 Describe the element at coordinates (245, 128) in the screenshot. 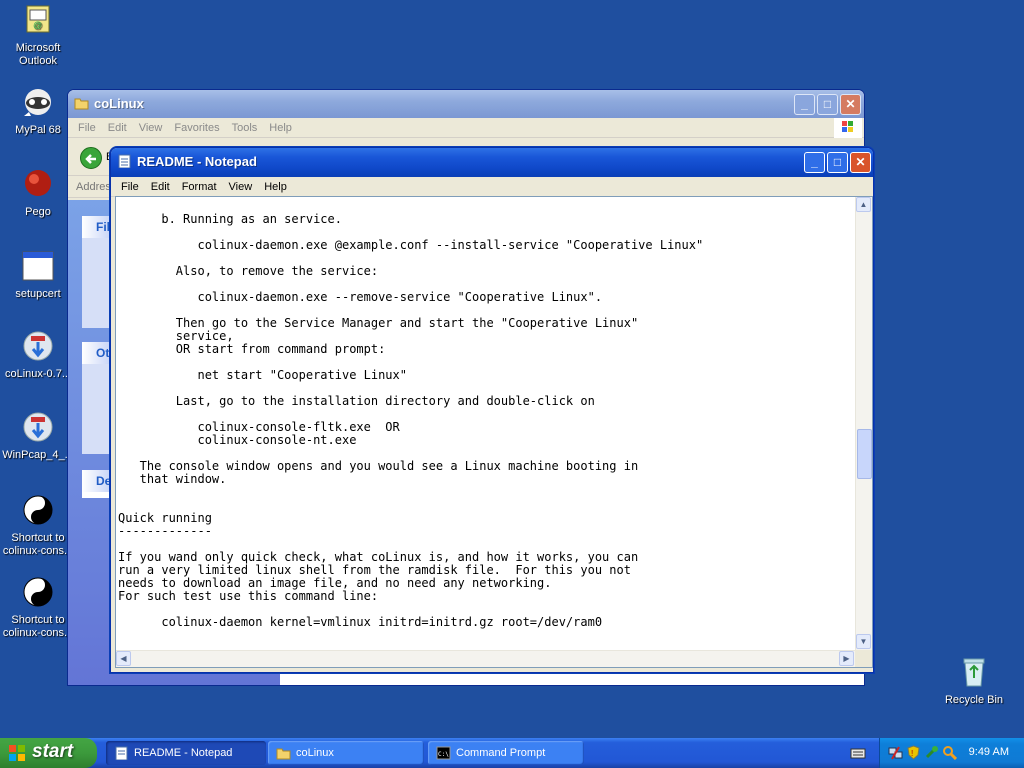

I see `menu-tools: Tools` at that location.